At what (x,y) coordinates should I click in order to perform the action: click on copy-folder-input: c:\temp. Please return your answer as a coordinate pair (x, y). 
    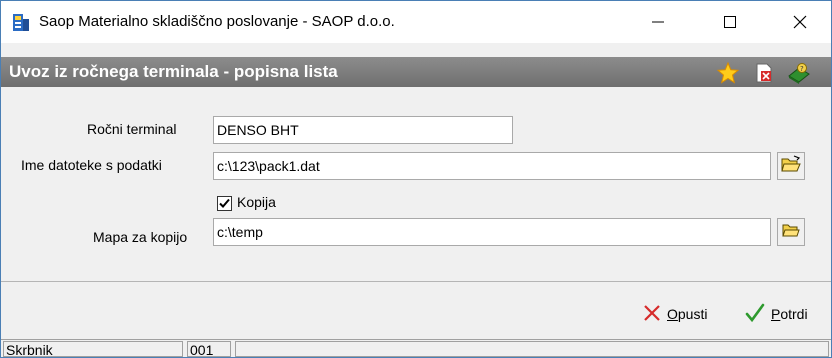
    Looking at the image, I should click on (492, 232).